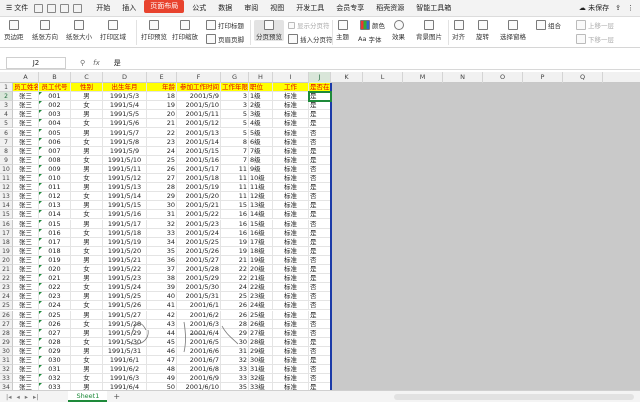 Image resolution: width=640 pixels, height=402 pixels. I want to click on table-cell: 2001/6/8, so click(199, 370).